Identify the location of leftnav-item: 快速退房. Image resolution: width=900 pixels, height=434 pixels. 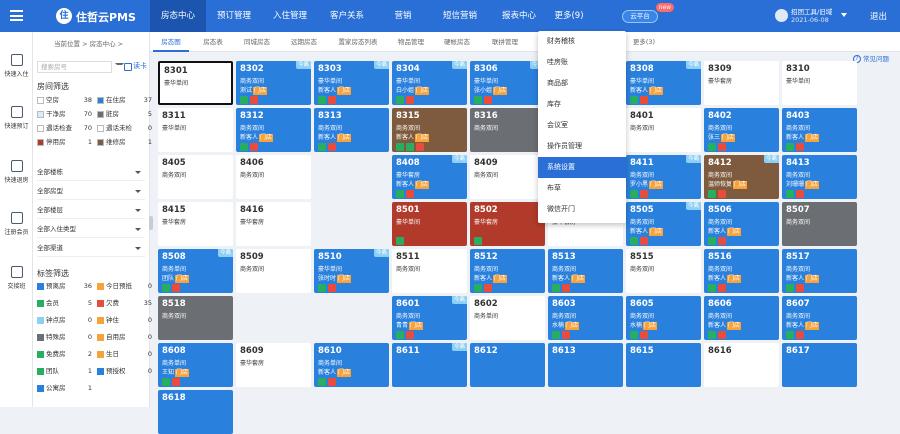
(16, 172).